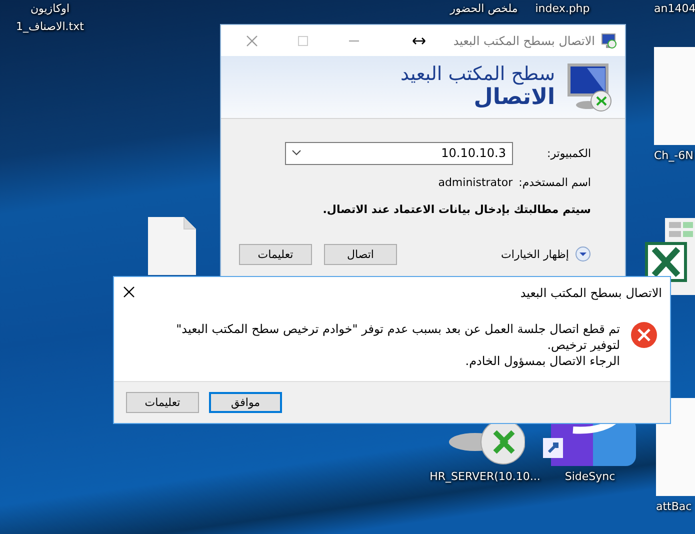 This screenshot has height=534, width=695. Describe the element at coordinates (50, 27) in the screenshot. I see `desktop-icon-label: الاصناف_1.txt` at that location.